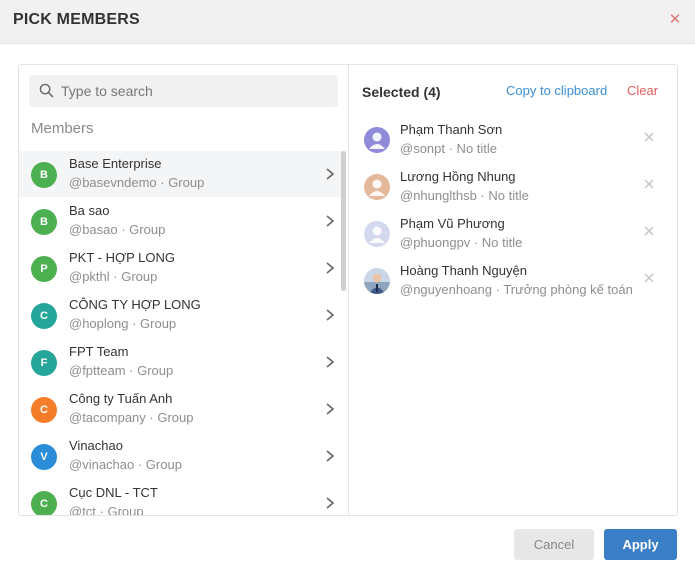 This screenshot has height=577, width=695. Describe the element at coordinates (137, 182) in the screenshot. I see `member-handle: @basevndemo · Group` at that location.